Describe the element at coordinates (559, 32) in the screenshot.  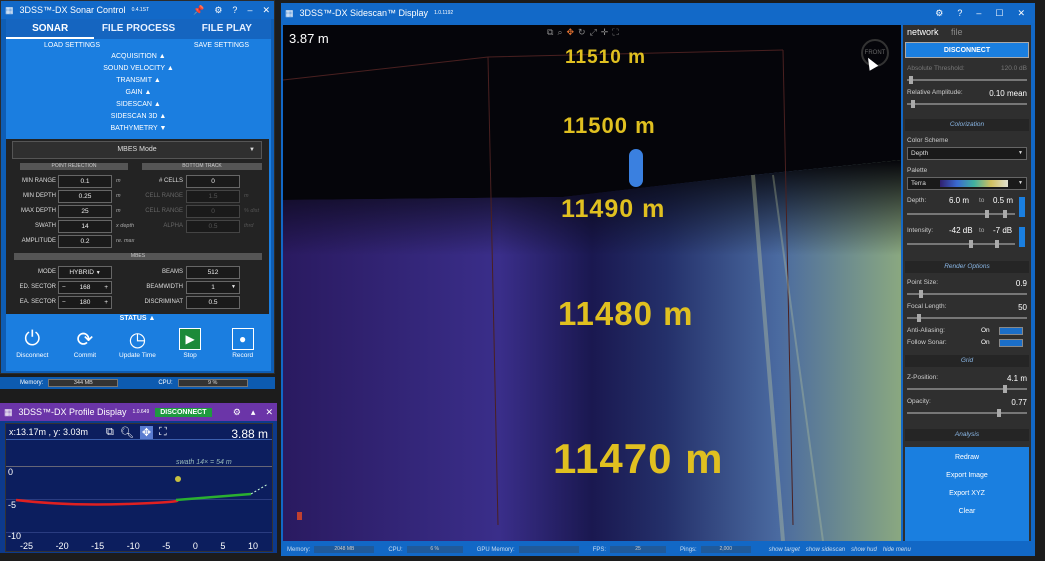
I see `magnifier-icon: ⌕` at that location.